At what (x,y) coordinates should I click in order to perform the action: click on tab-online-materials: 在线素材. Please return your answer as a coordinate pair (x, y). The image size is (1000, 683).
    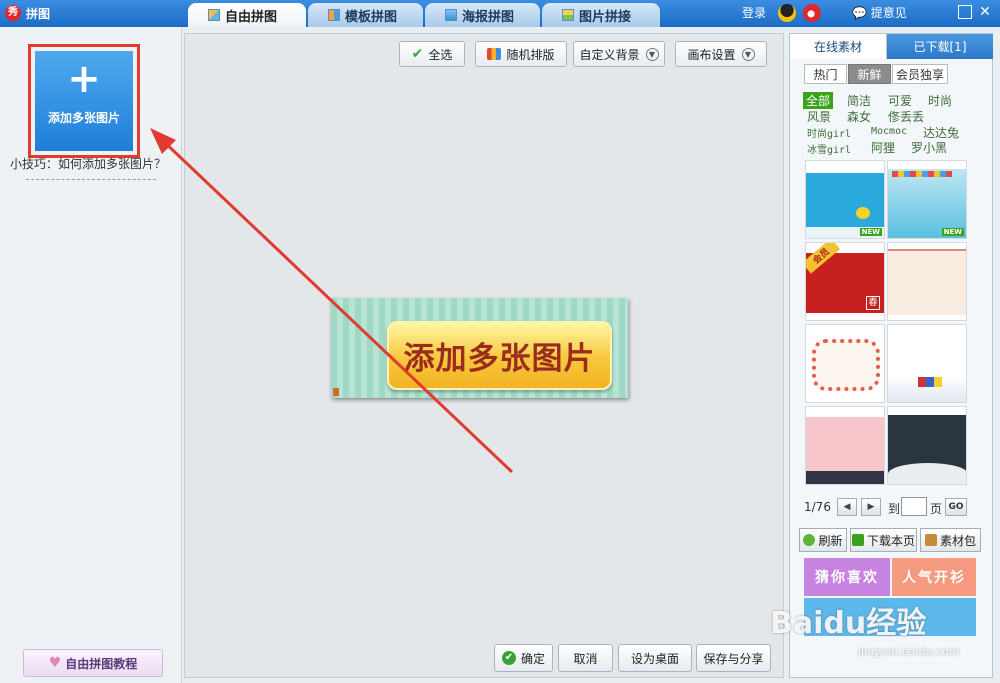
    Looking at the image, I should click on (838, 46).